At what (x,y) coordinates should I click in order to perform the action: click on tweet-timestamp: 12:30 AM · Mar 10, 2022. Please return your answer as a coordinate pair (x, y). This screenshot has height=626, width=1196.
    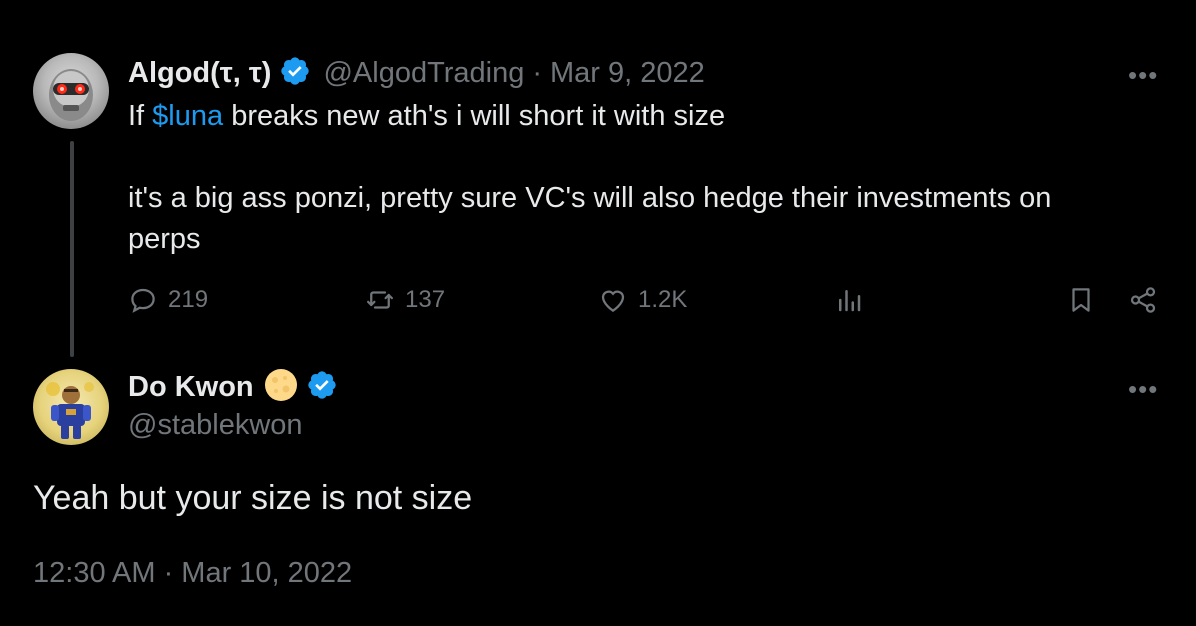
    Looking at the image, I should click on (192, 573).